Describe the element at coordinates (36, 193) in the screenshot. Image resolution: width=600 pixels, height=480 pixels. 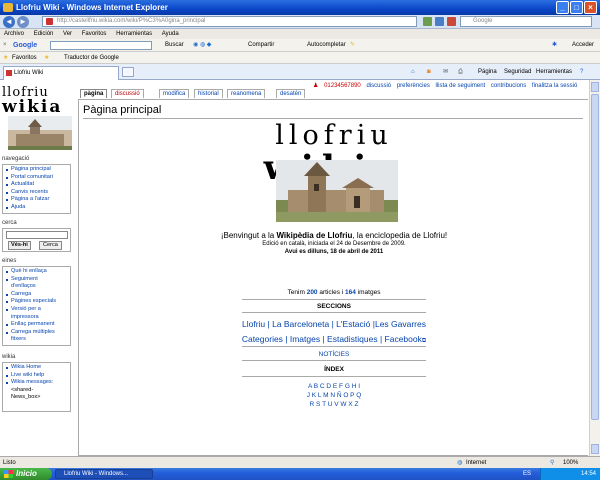
I see `nav-recent-changes: Canvis recents` at that location.